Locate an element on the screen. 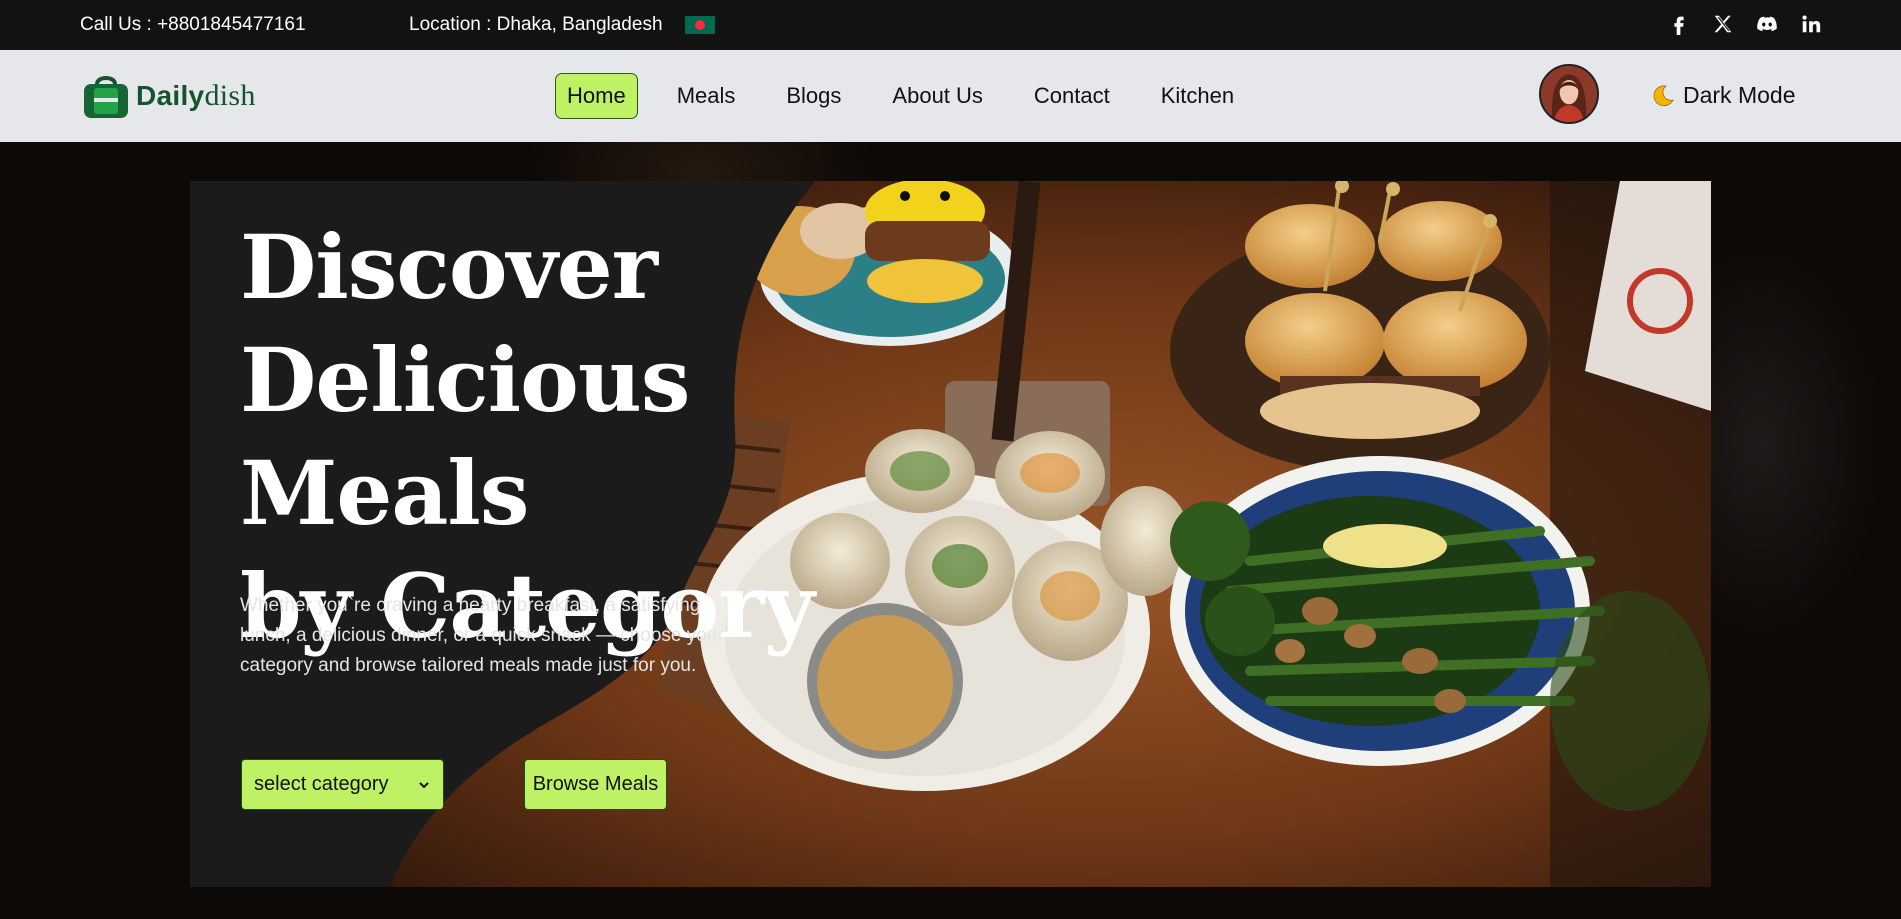 This screenshot has width=1901, height=919. nav-contact: Contact is located at coordinates (1072, 96).